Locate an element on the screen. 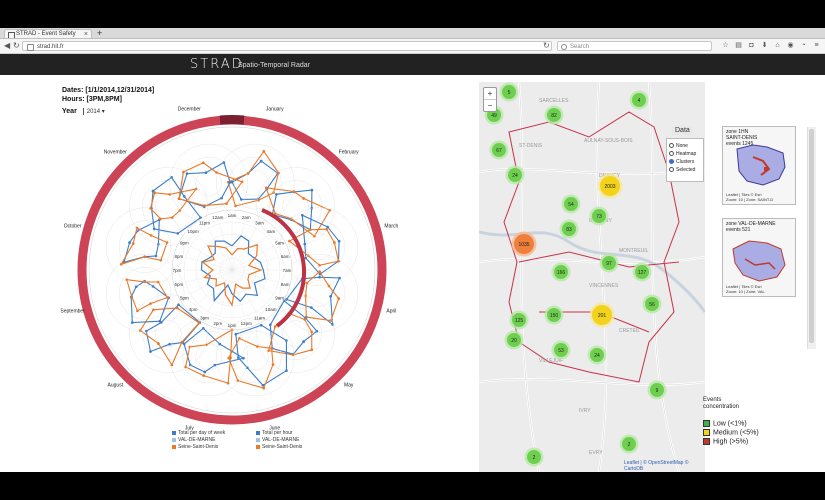 This screenshot has height=500, width=825. refresh-icon: ↻ is located at coordinates (546, 46).